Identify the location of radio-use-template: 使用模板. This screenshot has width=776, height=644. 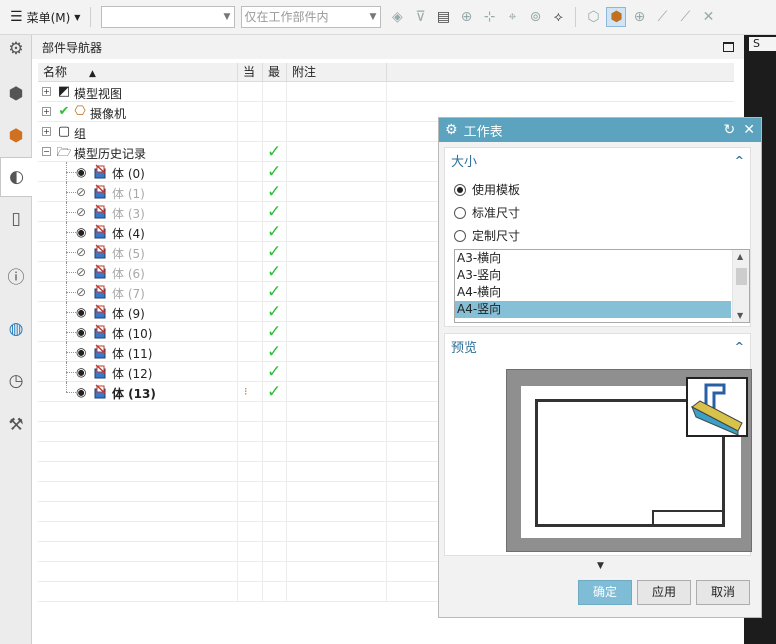
(487, 189).